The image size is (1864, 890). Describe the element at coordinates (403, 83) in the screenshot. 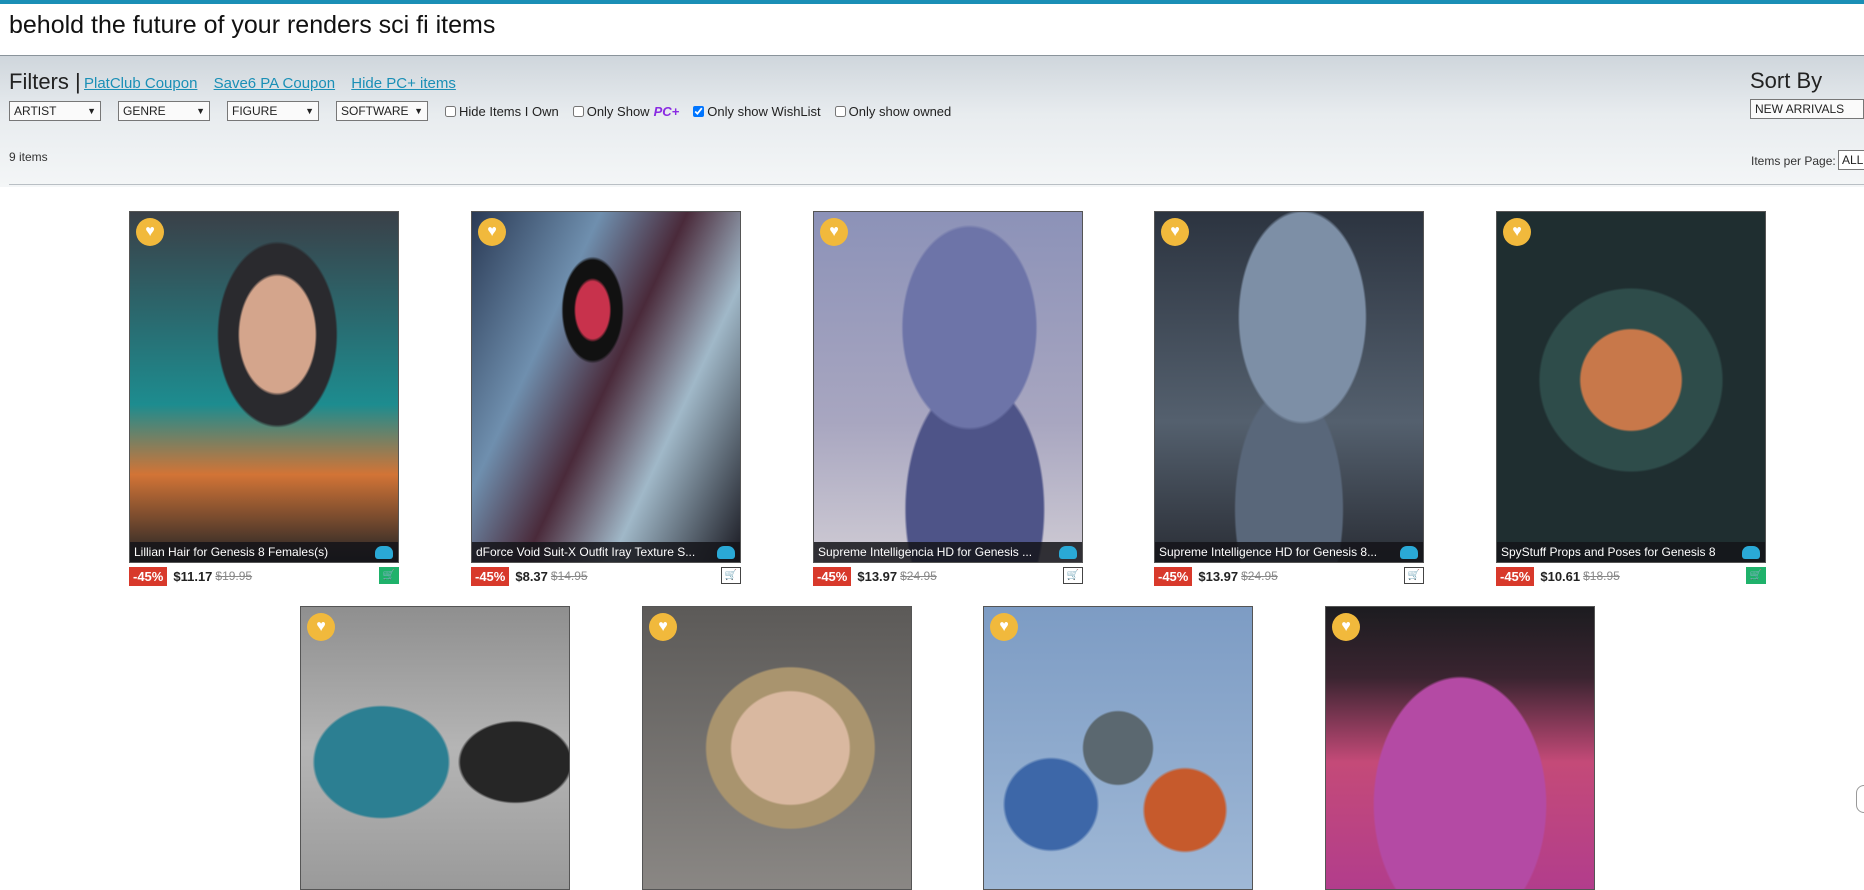

I see `hide-pcplus-link: Hide PC+ items` at that location.